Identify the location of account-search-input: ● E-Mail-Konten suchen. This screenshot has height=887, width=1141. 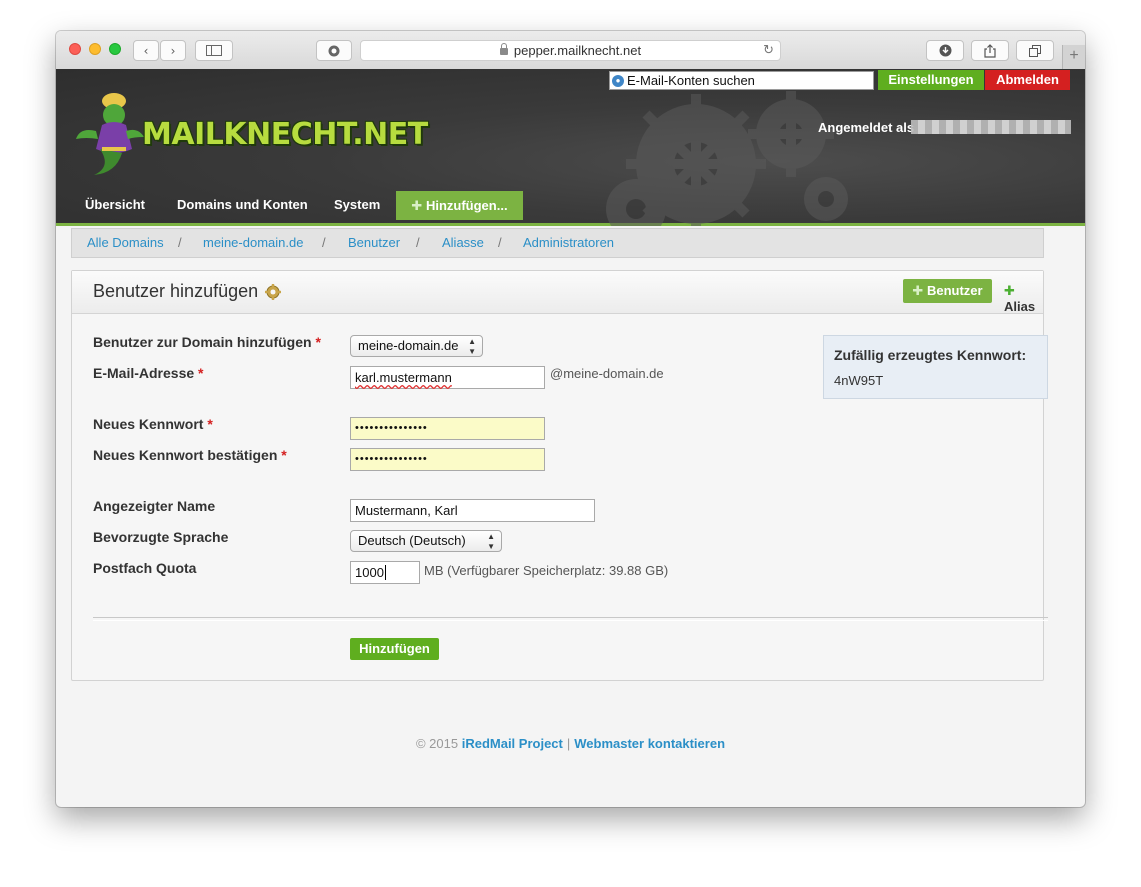
(741, 80).